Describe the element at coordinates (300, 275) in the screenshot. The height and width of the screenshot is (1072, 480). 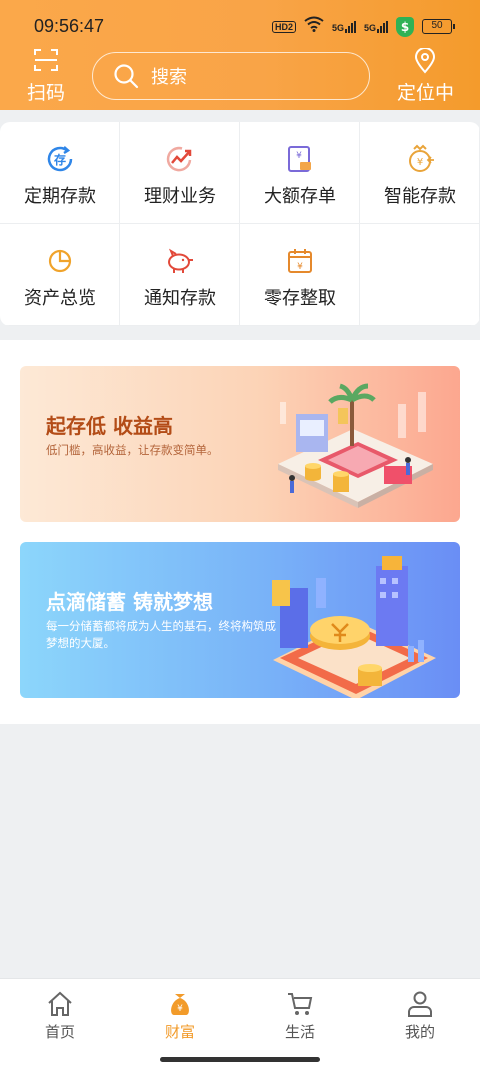
I see `service-installment-deposit: ¥ 零存整取` at that location.